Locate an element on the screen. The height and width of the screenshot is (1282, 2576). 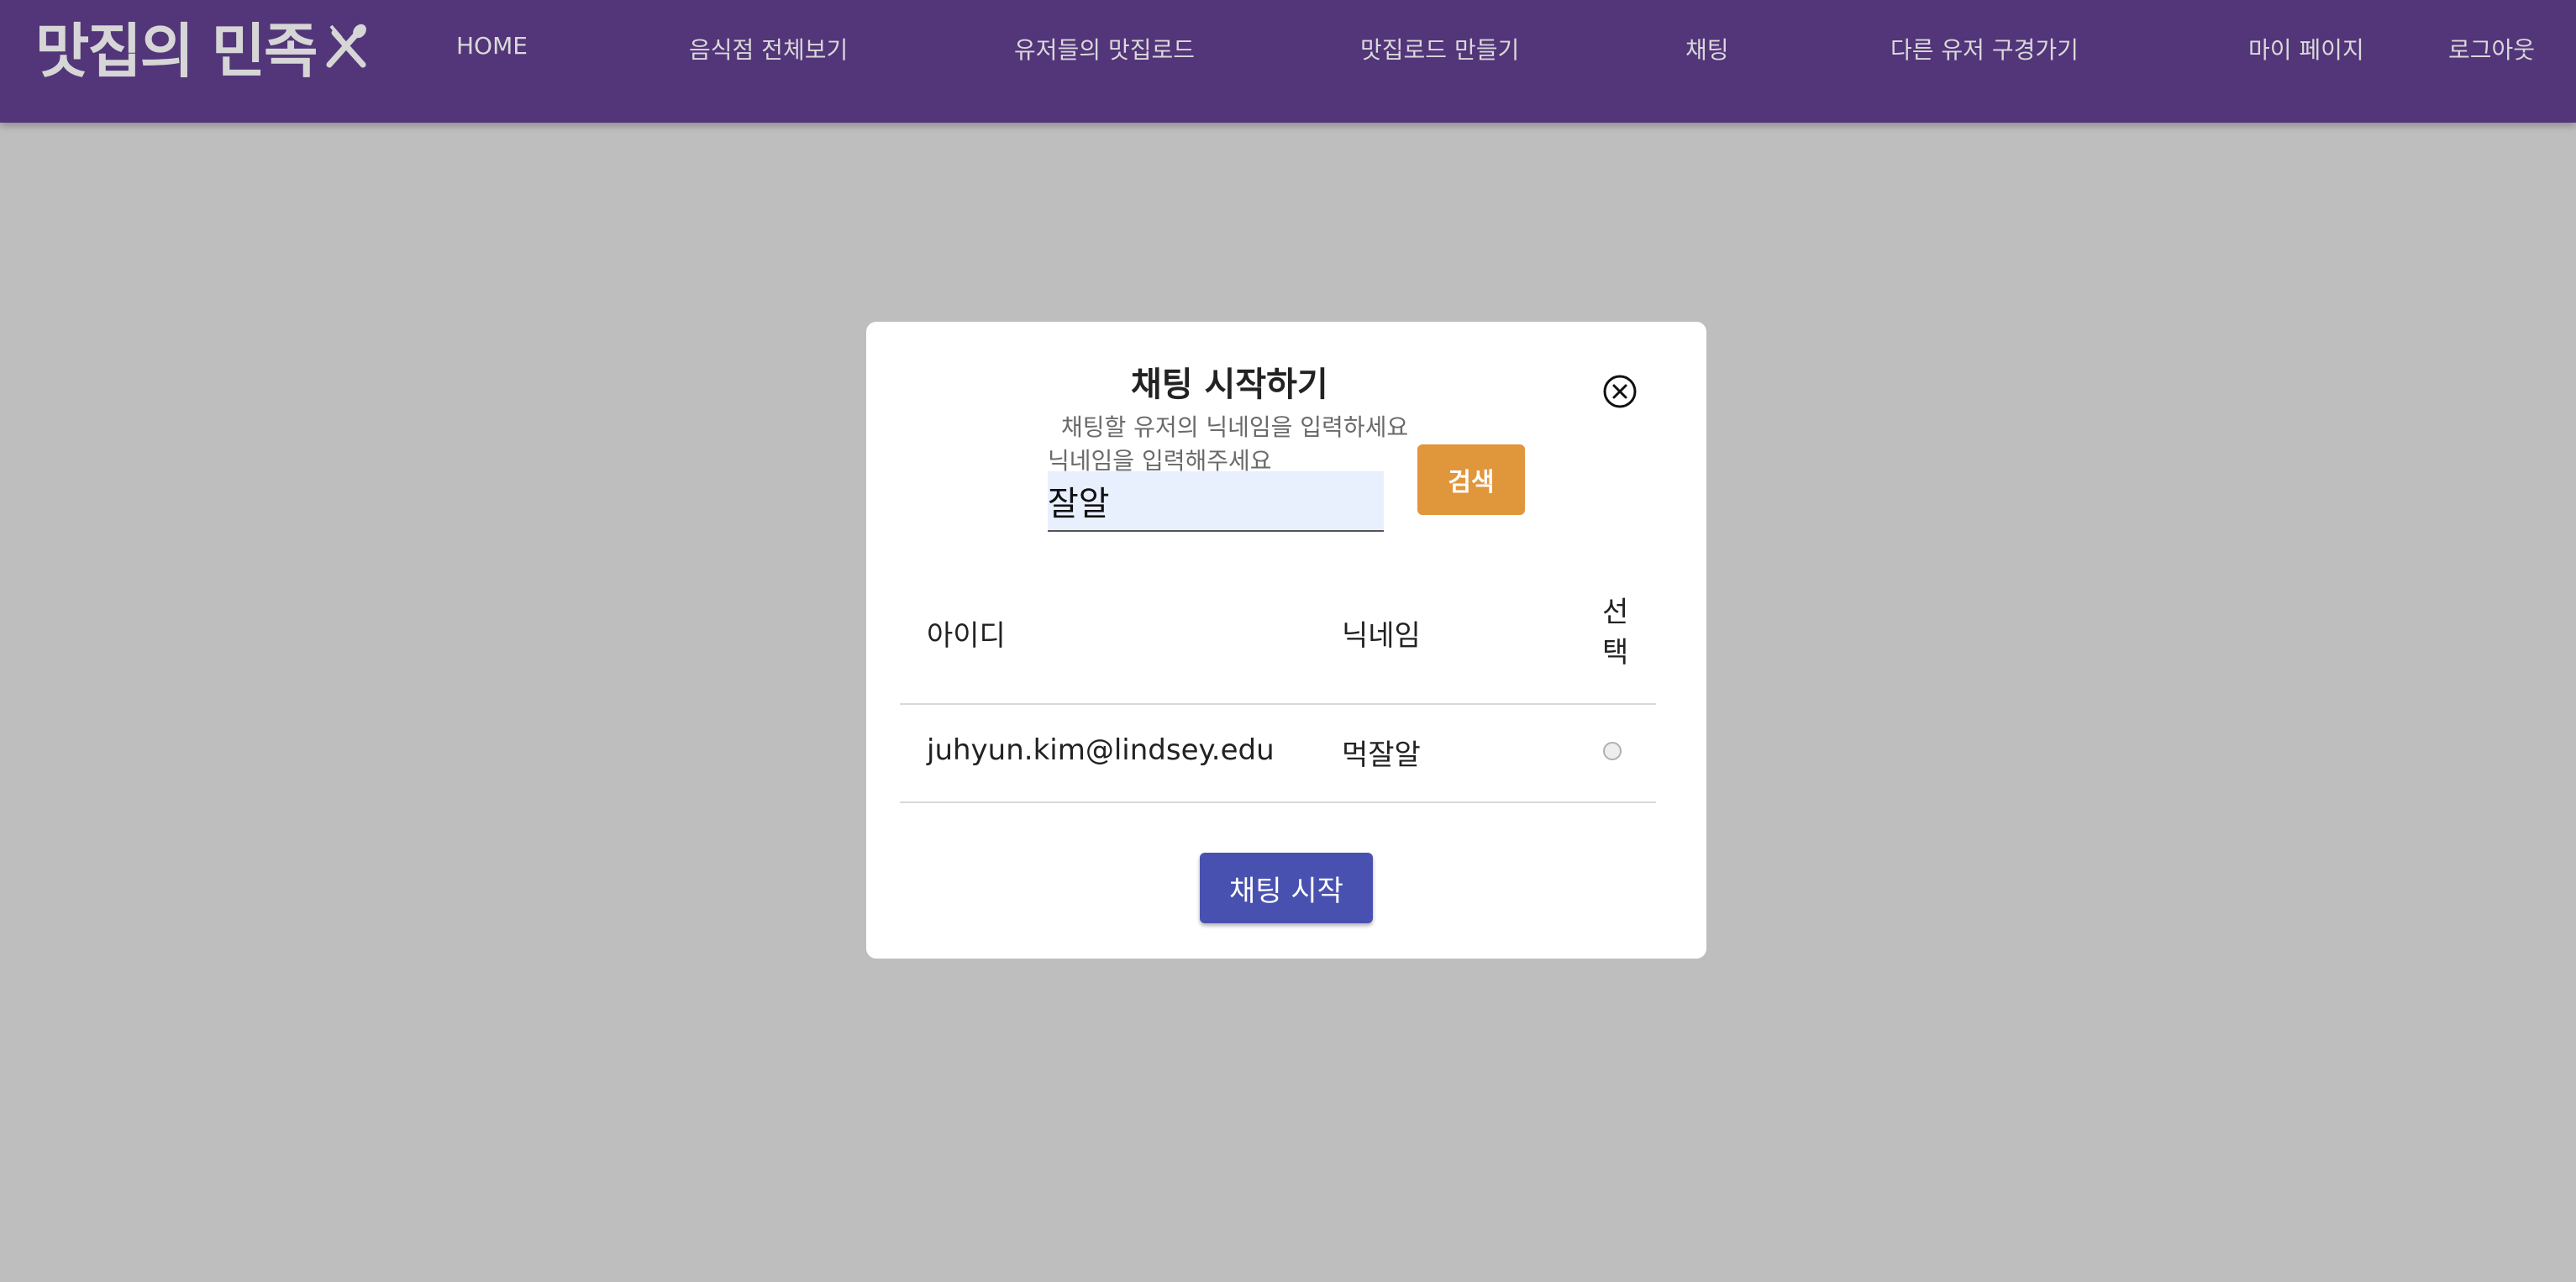
row-nickname: 먹잘알 is located at coordinates (1381, 755).